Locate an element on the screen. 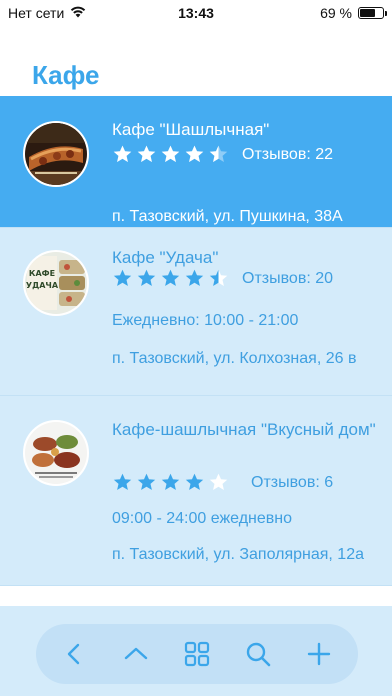 Image resolution: width=392 pixels, height=696 pixels. back-button is located at coordinates (75, 654).